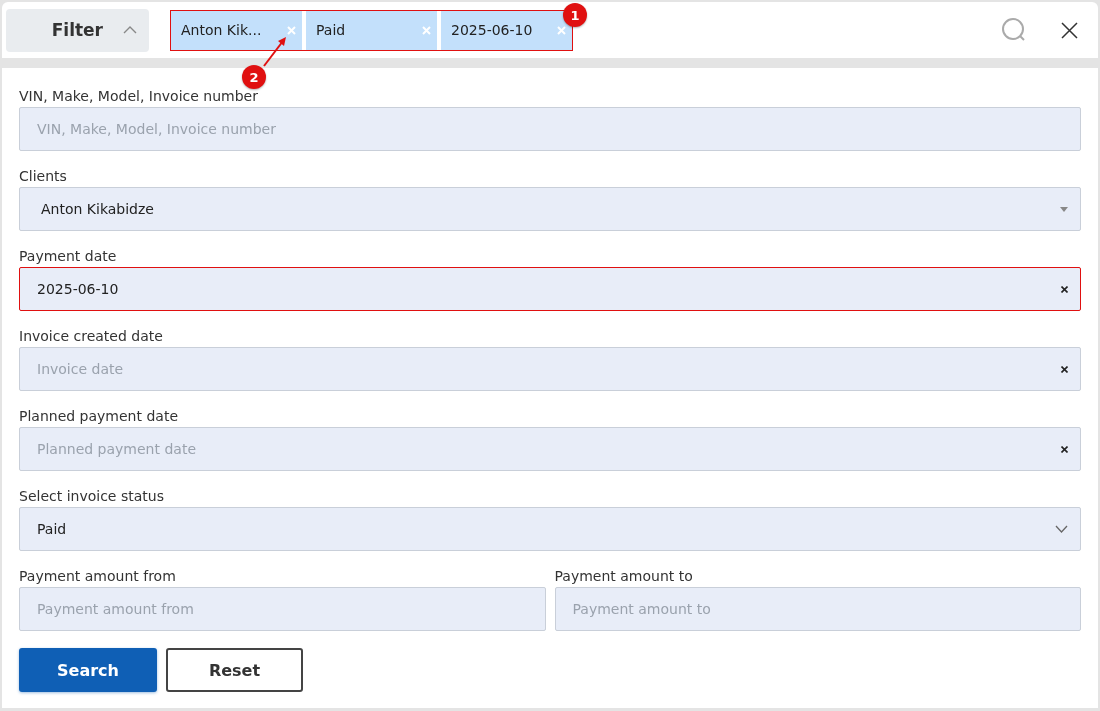  Describe the element at coordinates (550, 209) in the screenshot. I see `select-field: Anton Kikabidze` at that location.